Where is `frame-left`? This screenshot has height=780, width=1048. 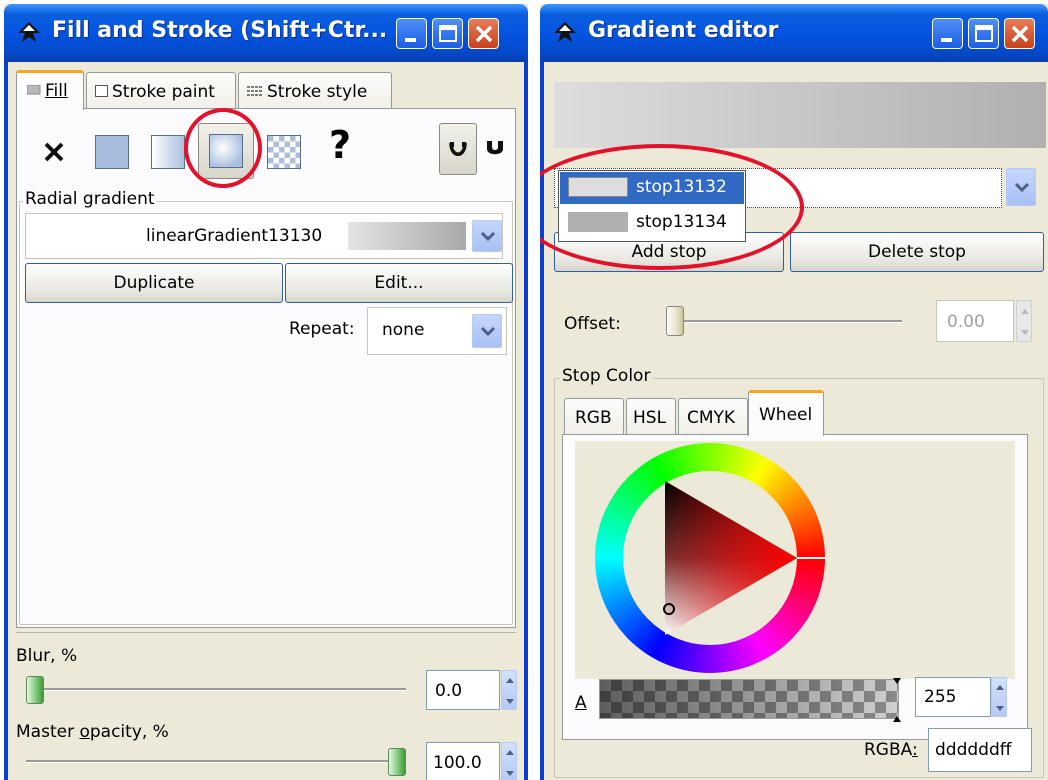
frame-left is located at coordinates (6, 421).